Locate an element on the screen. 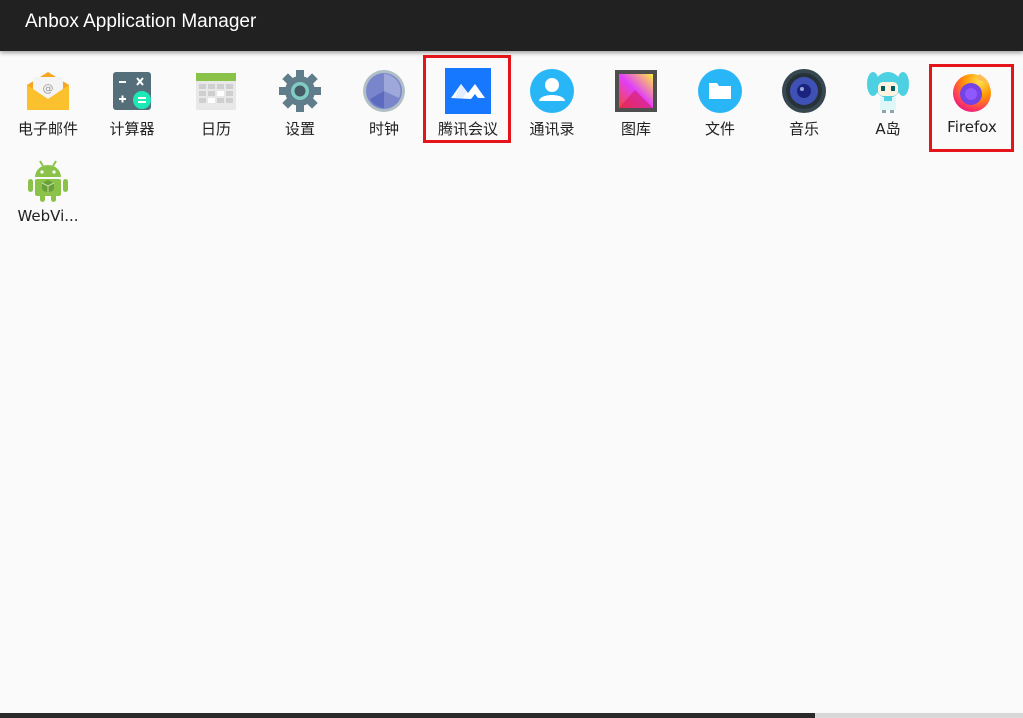 The image size is (1023, 718). app-gallery: 图库 is located at coordinates (636, 104).